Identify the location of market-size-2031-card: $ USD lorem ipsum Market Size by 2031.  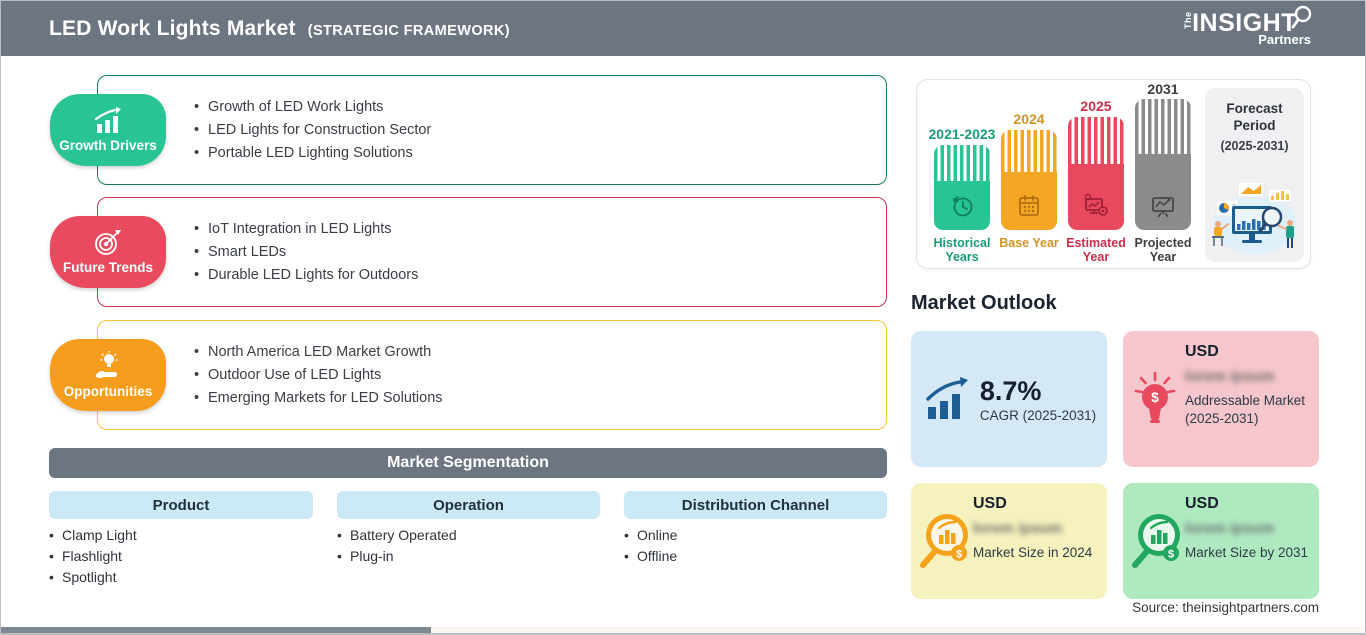
(1221, 541).